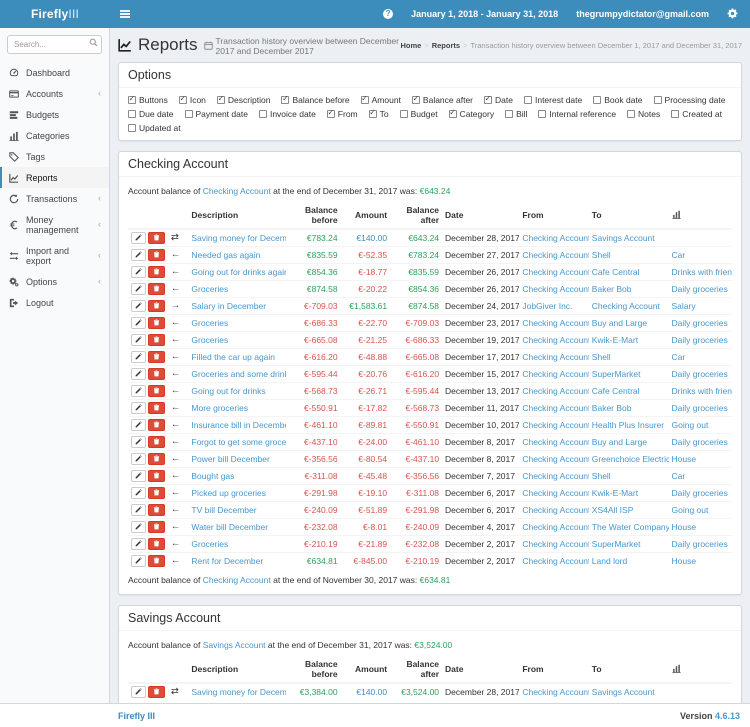 This screenshot has width=750, height=727. Describe the element at coordinates (238, 425) in the screenshot. I see `transaction-link: Insurance bill in December` at that location.